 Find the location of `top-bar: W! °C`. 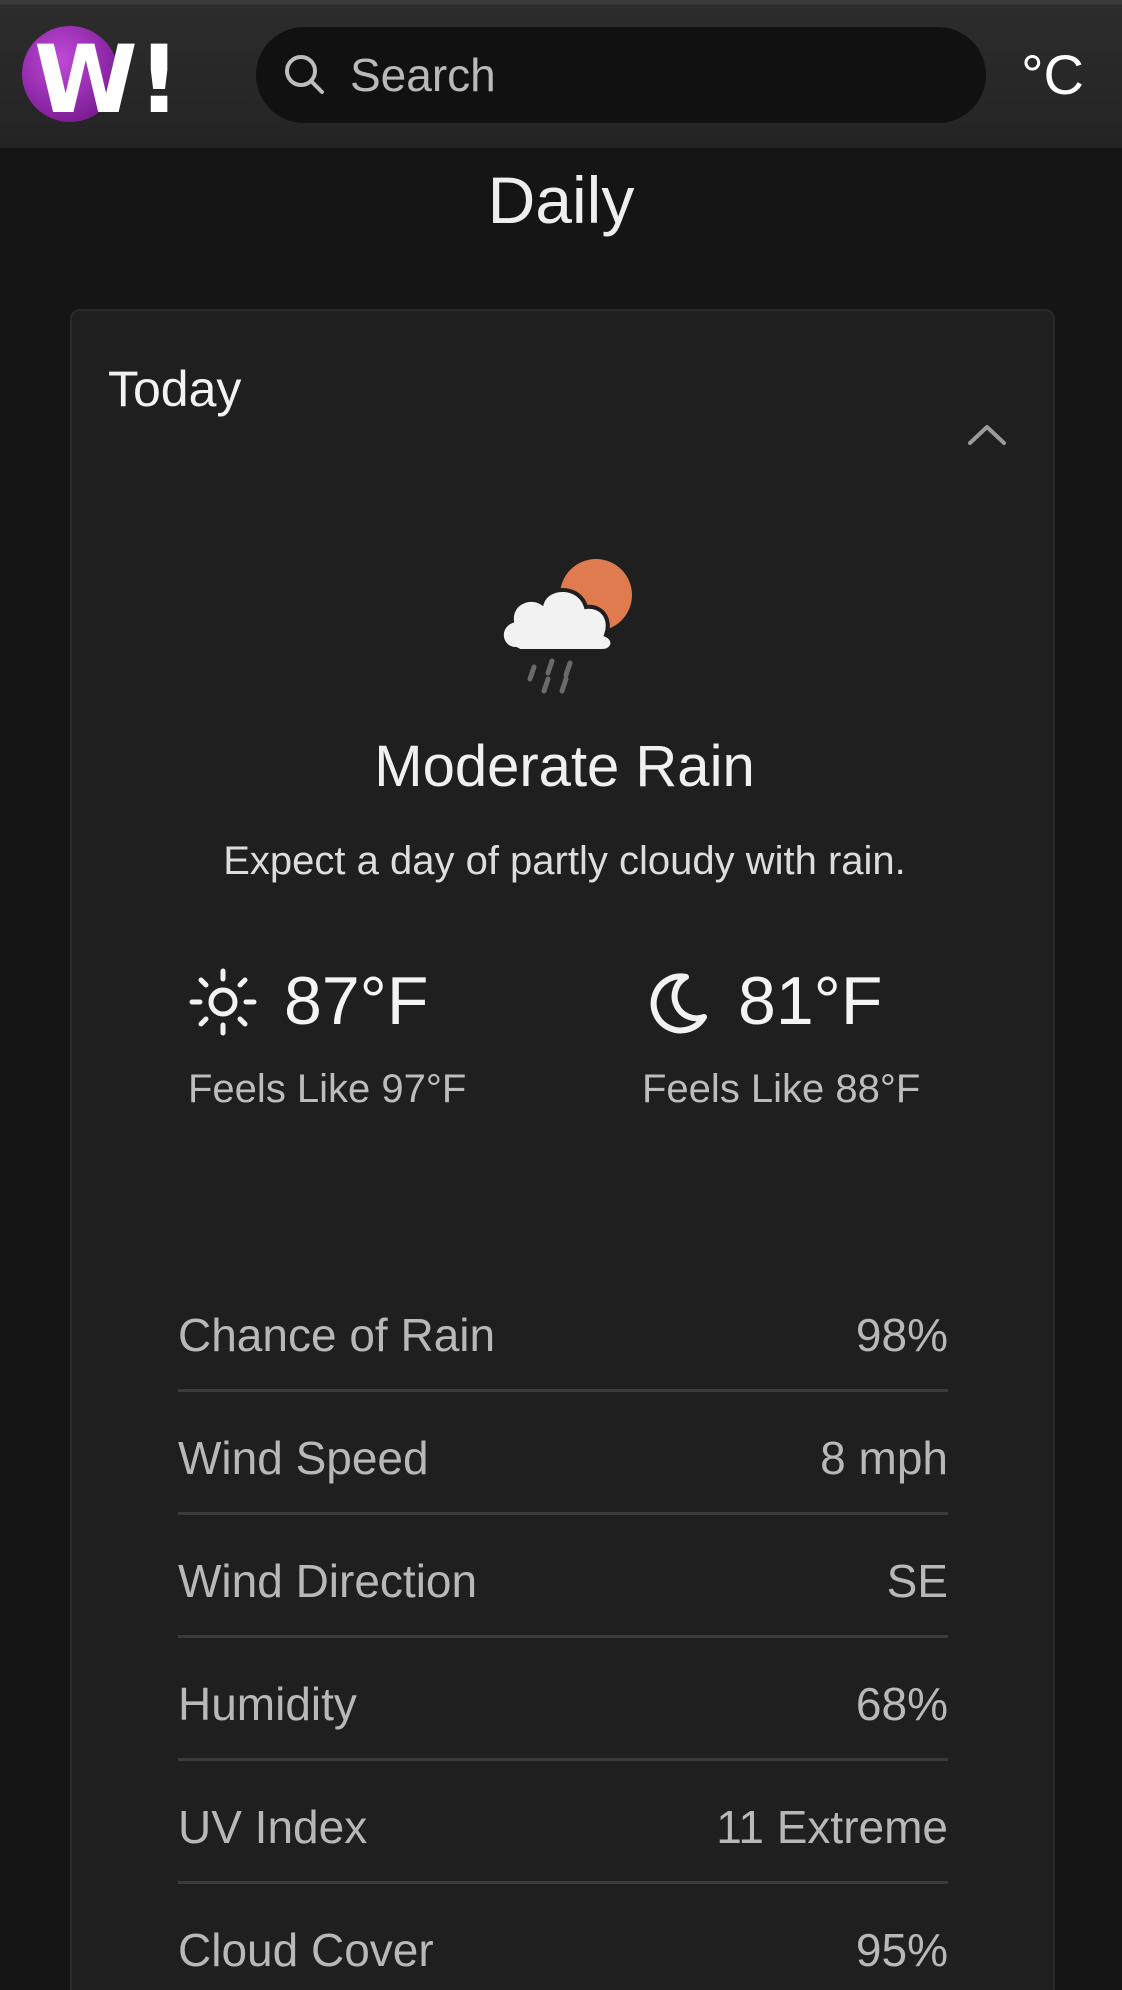

top-bar: W! °C is located at coordinates (561, 74).